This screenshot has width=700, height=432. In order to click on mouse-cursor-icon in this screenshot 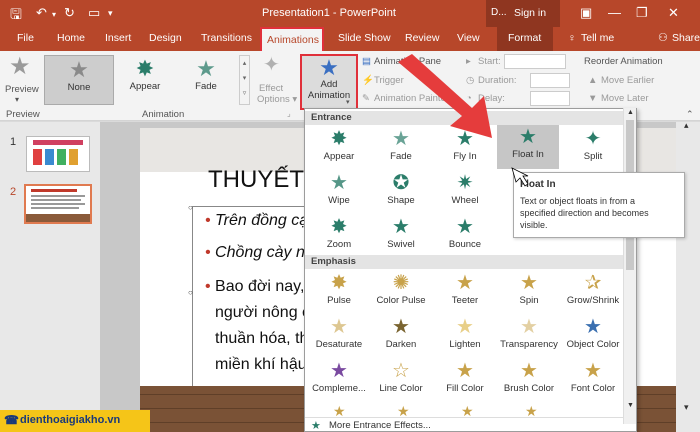, I will do `click(520, 177)`.